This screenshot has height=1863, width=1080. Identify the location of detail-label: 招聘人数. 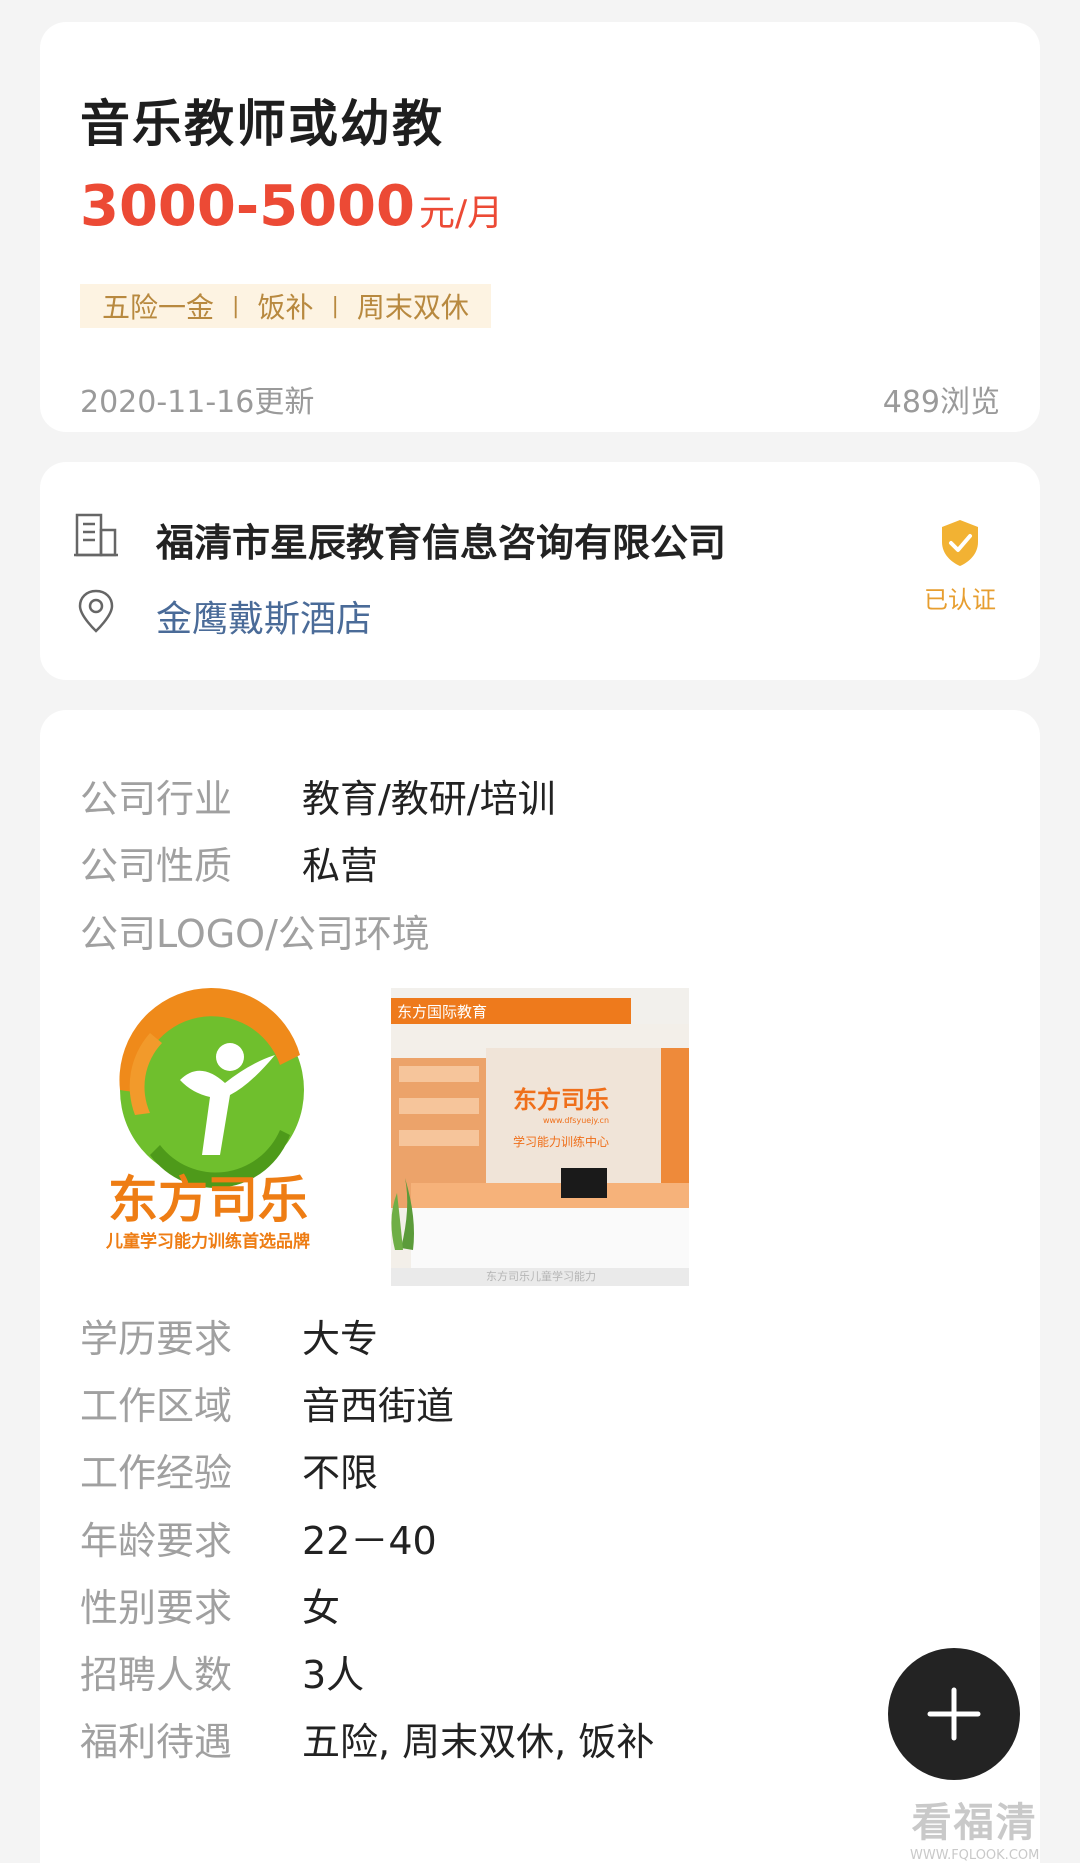
(156, 1675).